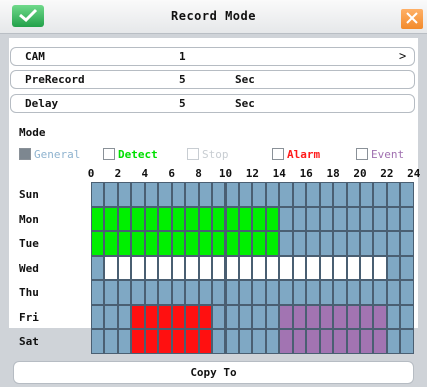 The height and width of the screenshot is (387, 427). What do you see at coordinates (212, 56) in the screenshot?
I see `cam-field: CAM 1 >` at bounding box center [212, 56].